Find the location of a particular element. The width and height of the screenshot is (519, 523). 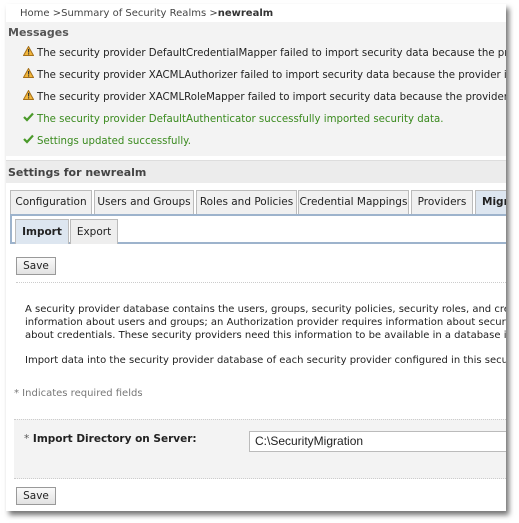

tab-providers: Providers is located at coordinates (442, 202).